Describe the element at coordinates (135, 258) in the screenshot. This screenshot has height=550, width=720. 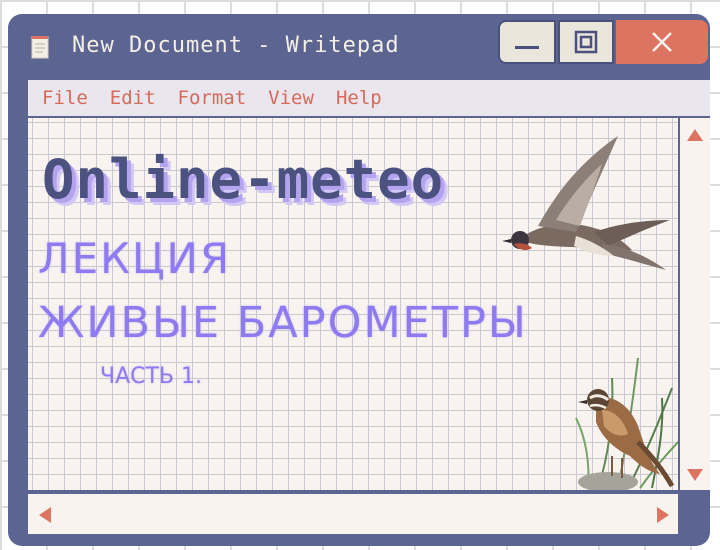
I see `lecture-label: ЛЕКЦИЯ` at that location.